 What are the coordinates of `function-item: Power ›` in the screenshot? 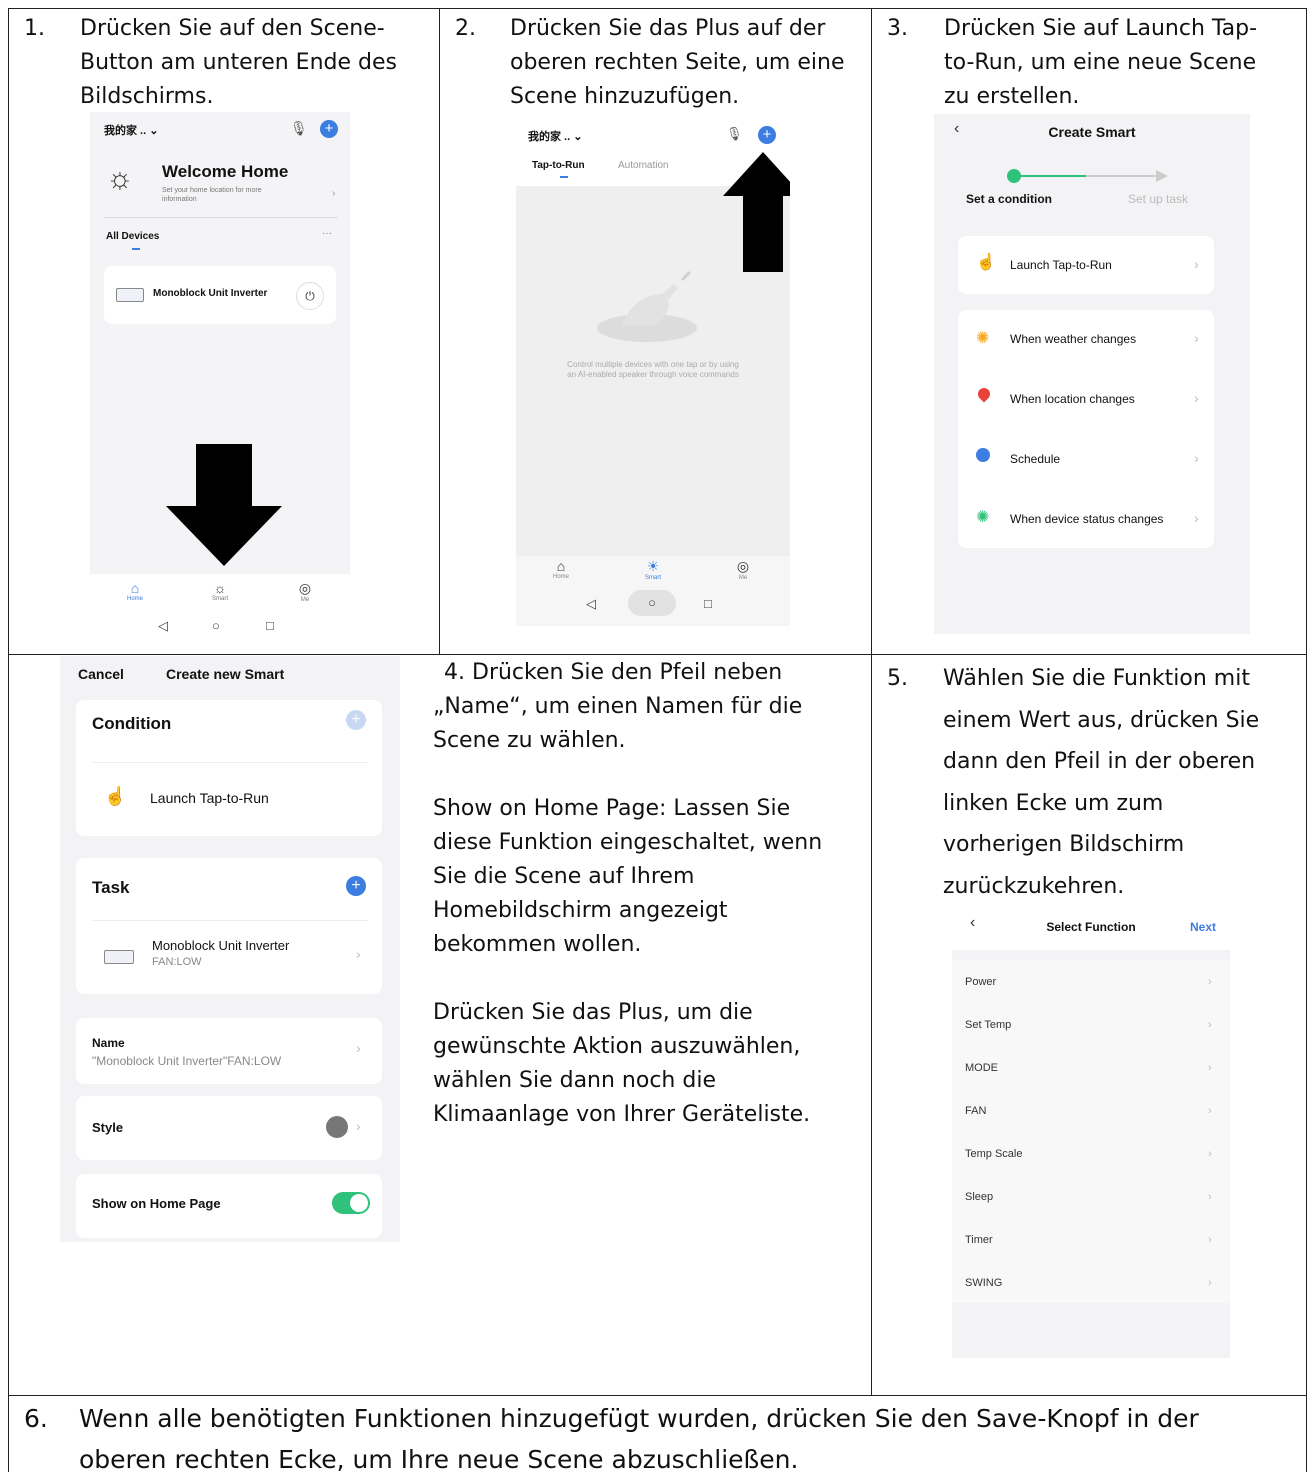 It's located at (1091, 981).